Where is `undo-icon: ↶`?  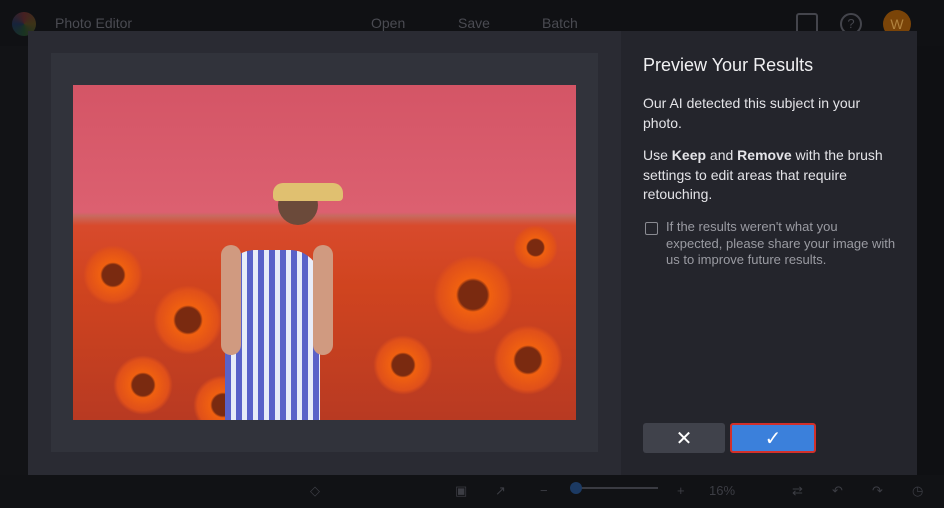
undo-icon: ↶ is located at coordinates (837, 491).